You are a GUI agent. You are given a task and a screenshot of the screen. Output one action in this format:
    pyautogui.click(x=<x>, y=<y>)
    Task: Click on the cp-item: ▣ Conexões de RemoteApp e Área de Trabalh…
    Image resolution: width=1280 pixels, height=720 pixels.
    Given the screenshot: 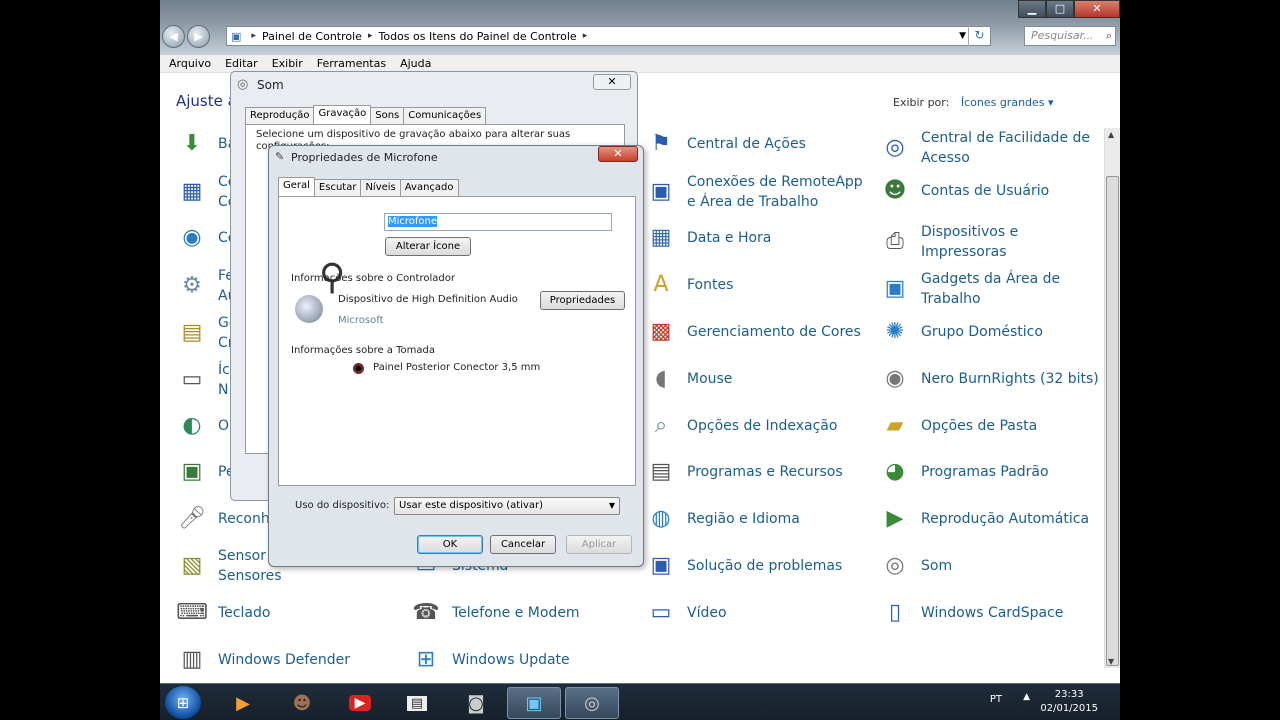 What is the action you would take?
    pyautogui.click(x=756, y=192)
    